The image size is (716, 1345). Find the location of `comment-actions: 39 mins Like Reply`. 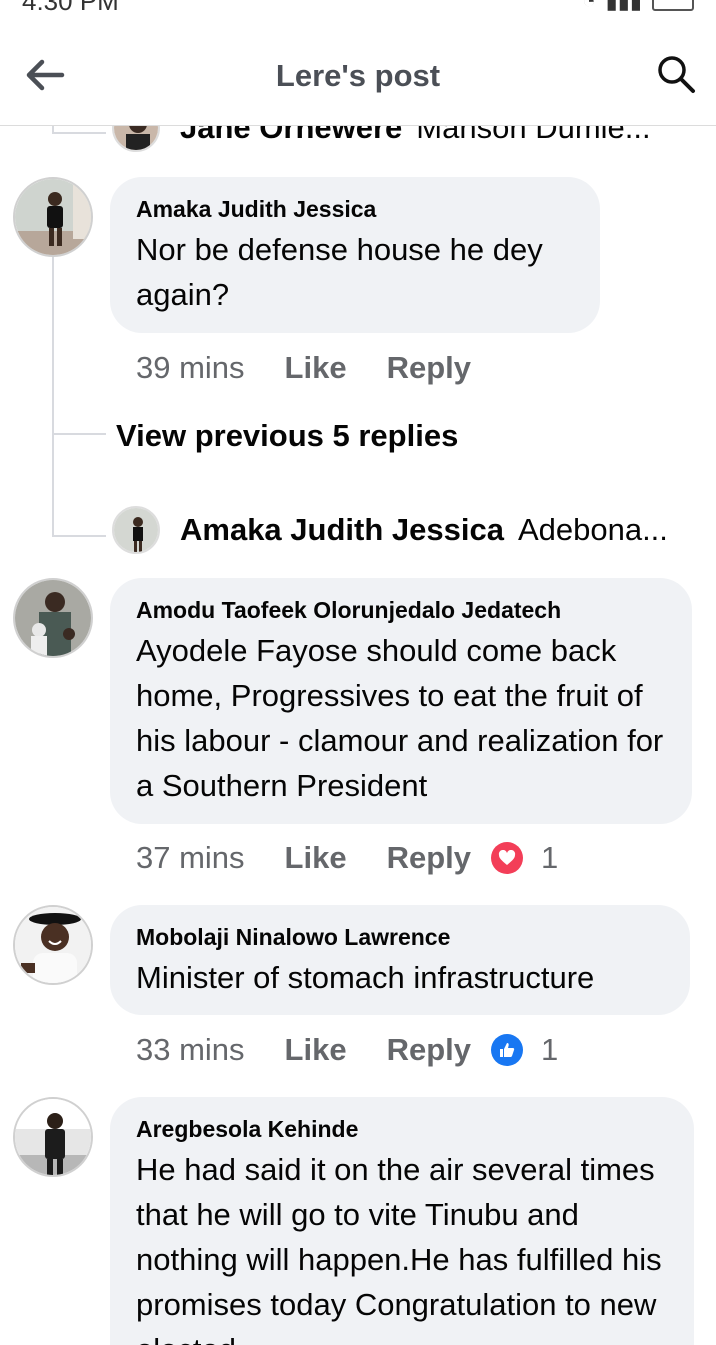

comment-actions: 39 mins Like Reply is located at coordinates (313, 368).